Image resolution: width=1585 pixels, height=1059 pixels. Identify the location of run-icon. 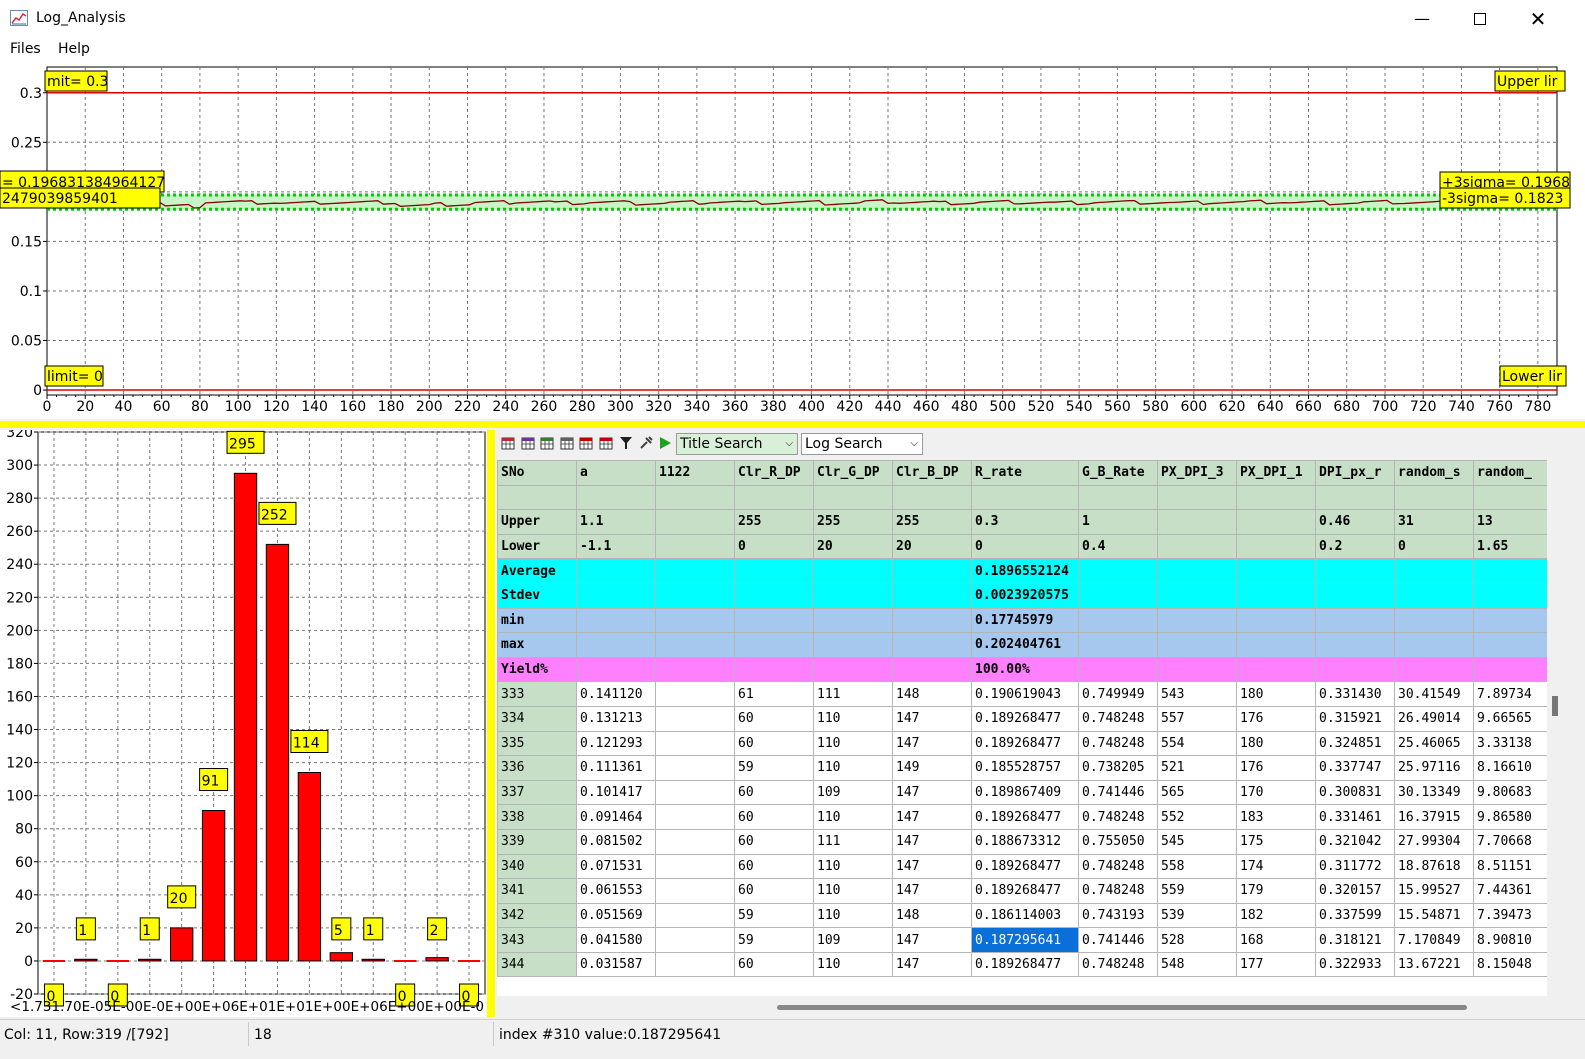
(665, 443).